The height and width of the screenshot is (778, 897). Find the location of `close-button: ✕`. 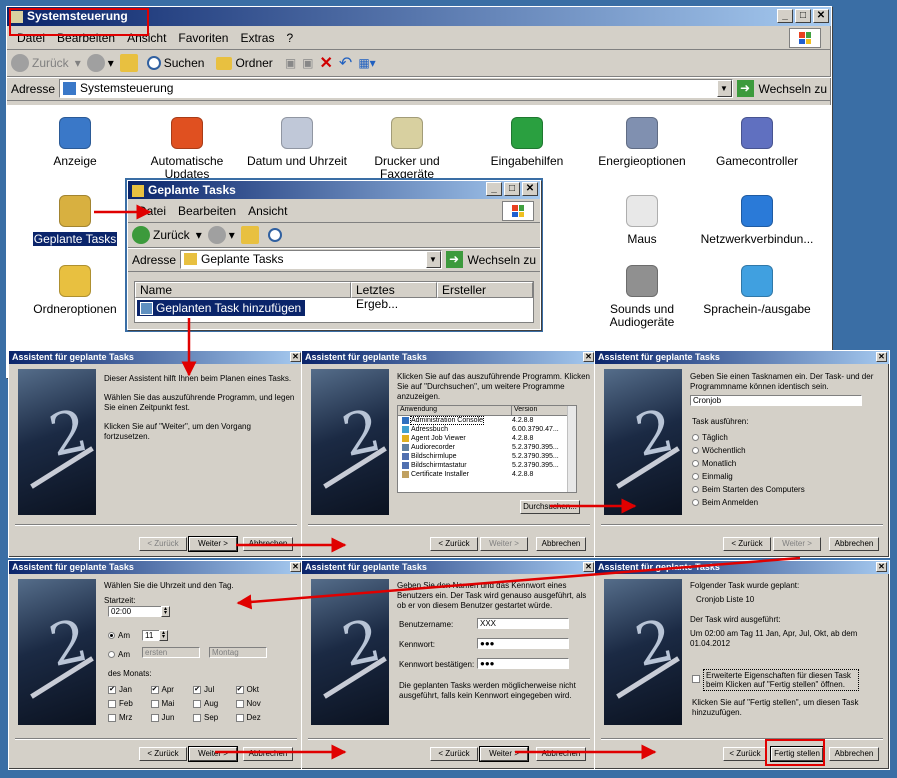

close-button: ✕ is located at coordinates (821, 16).